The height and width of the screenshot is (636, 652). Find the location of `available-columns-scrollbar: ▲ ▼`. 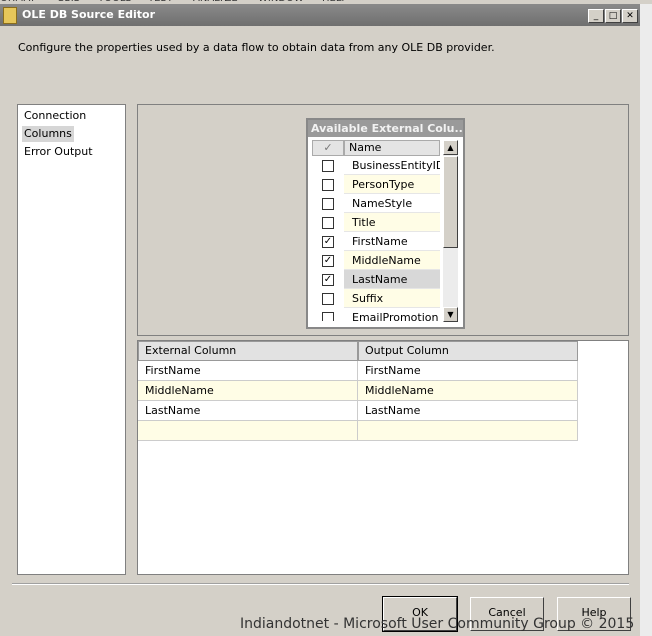

available-columns-scrollbar: ▲ ▼ is located at coordinates (450, 231).